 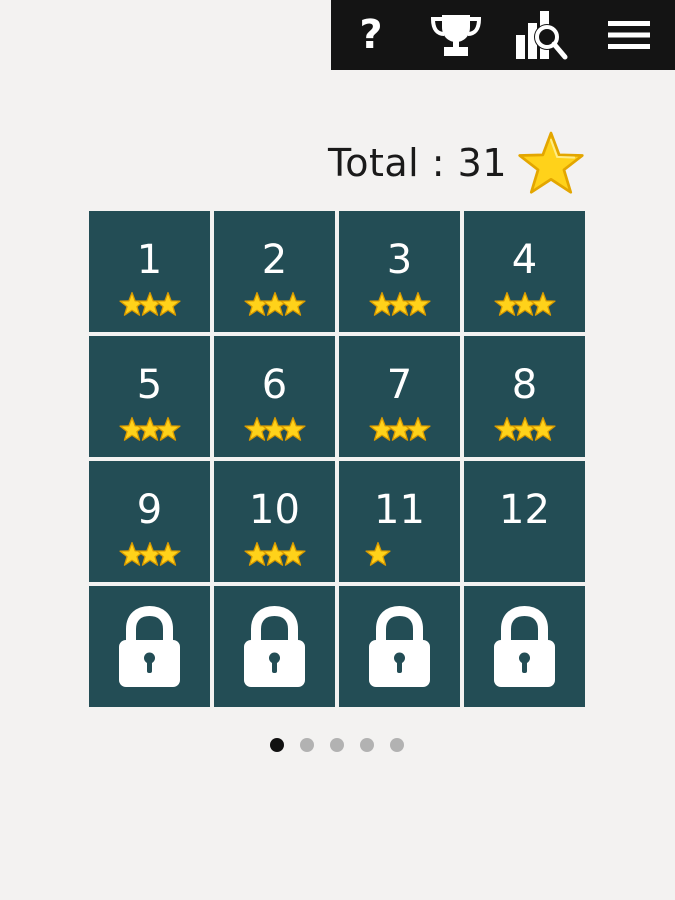 I want to click on level-tile-8: 8, so click(x=524, y=396).